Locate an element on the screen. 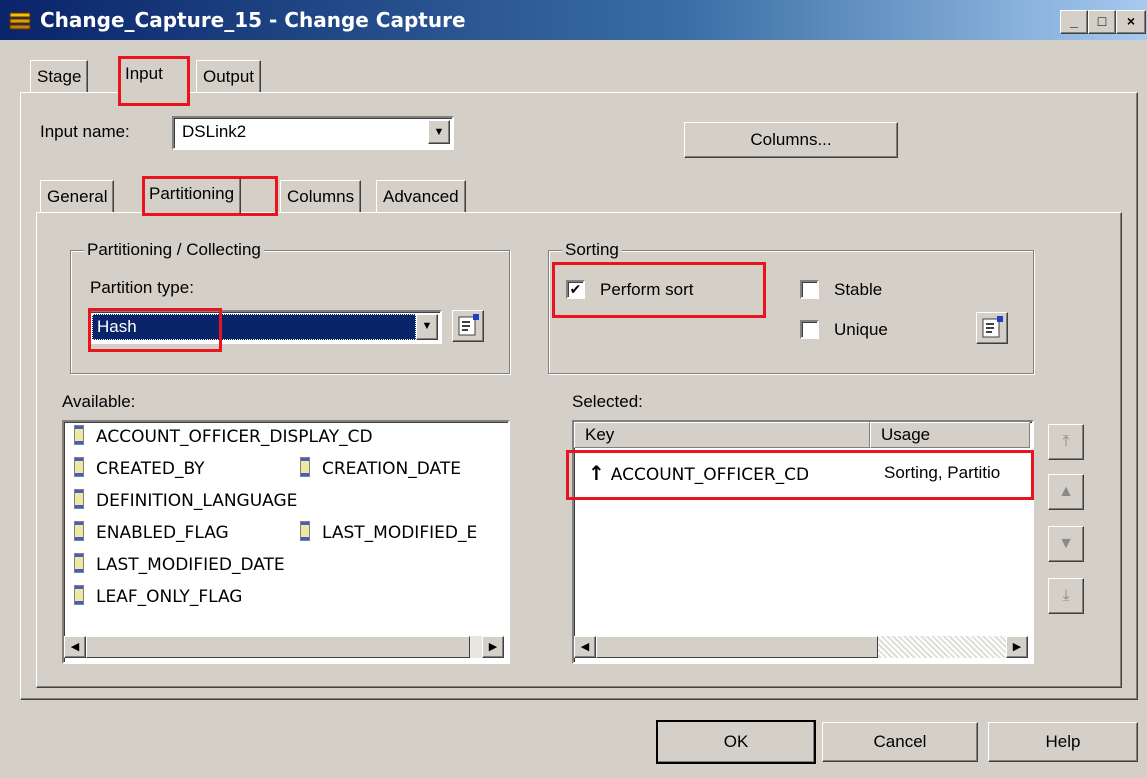 The image size is (1147, 778). sorting-groupbox is located at coordinates (791, 312).